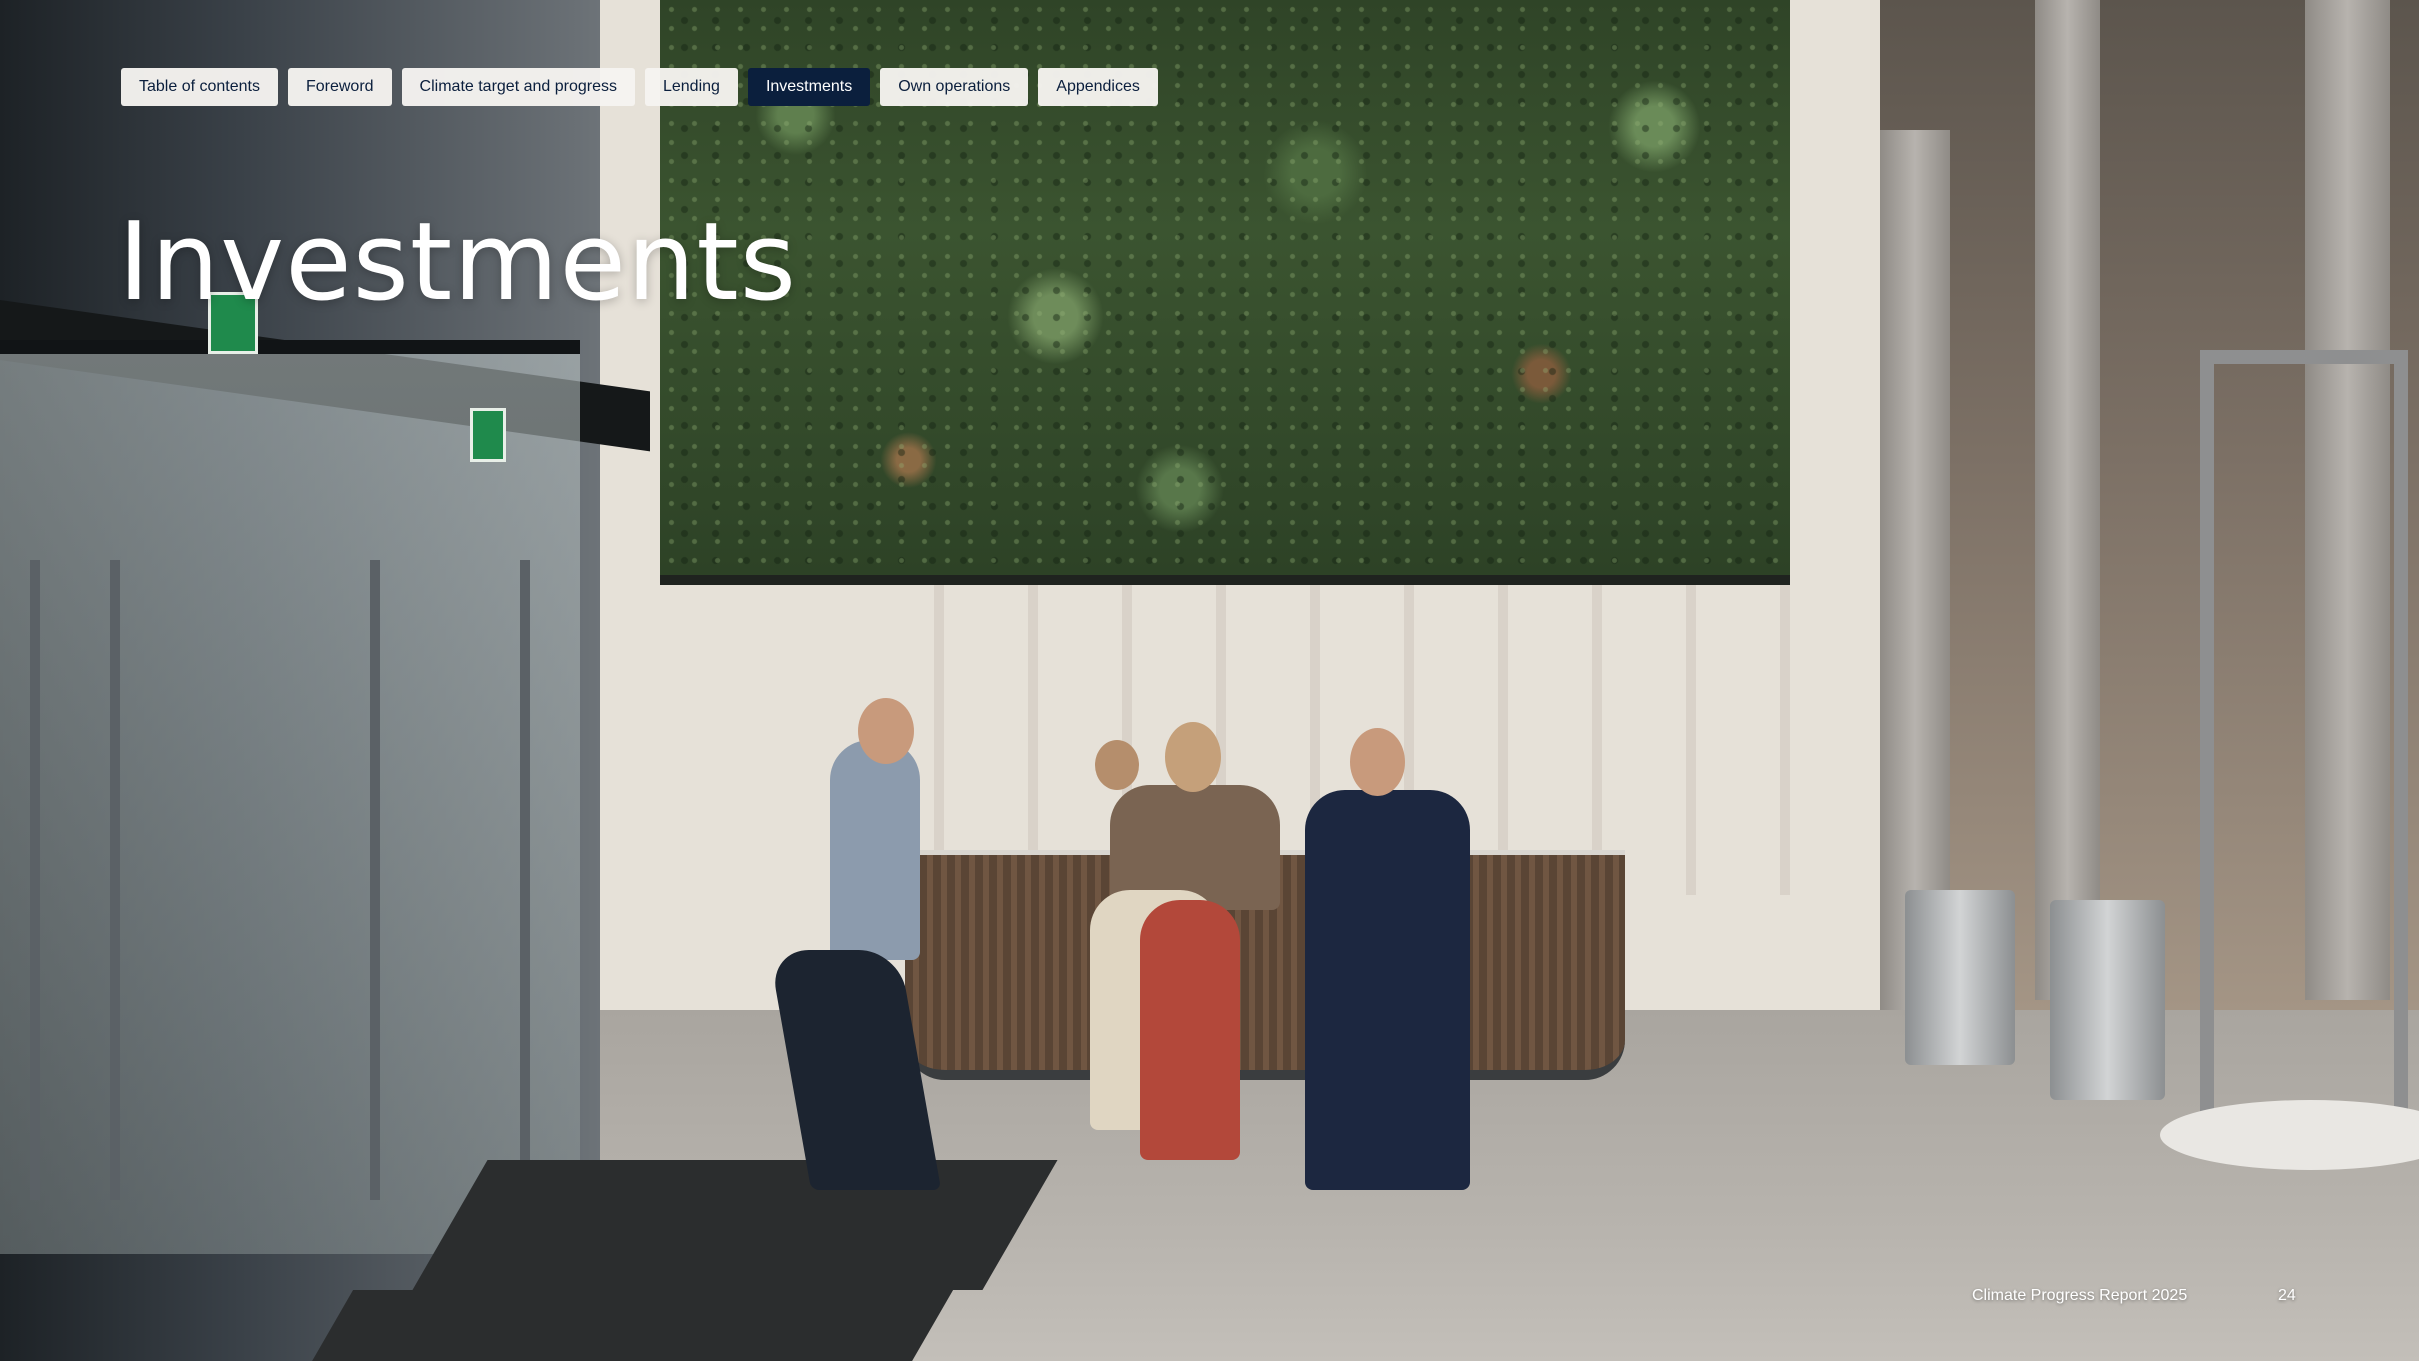 This screenshot has width=2419, height=1361. What do you see at coordinates (691, 87) in the screenshot?
I see `nav-tab-lending: Lending` at bounding box center [691, 87].